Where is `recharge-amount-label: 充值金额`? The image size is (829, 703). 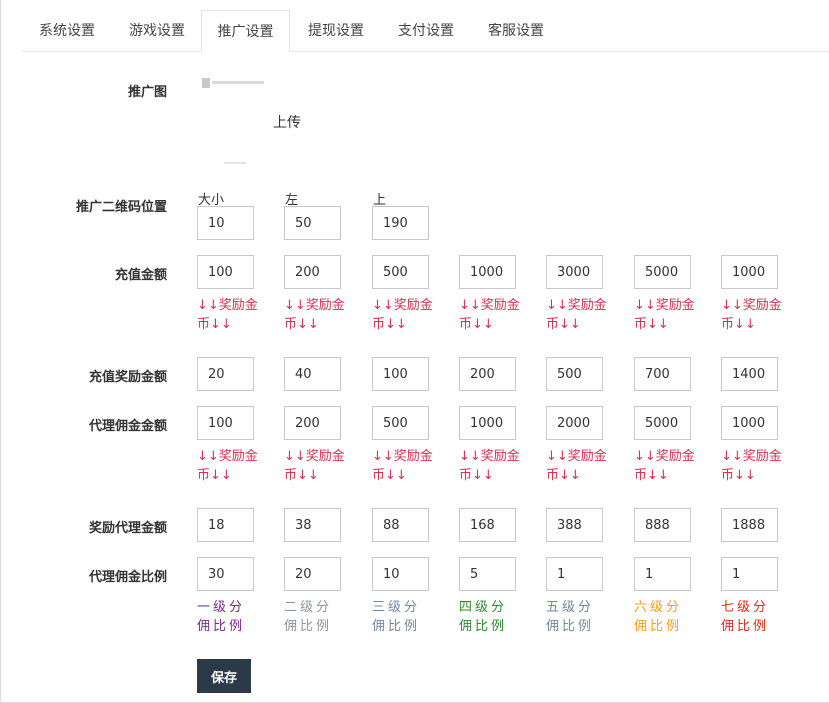
recharge-amount-label: 充值金额 is located at coordinates (140, 275).